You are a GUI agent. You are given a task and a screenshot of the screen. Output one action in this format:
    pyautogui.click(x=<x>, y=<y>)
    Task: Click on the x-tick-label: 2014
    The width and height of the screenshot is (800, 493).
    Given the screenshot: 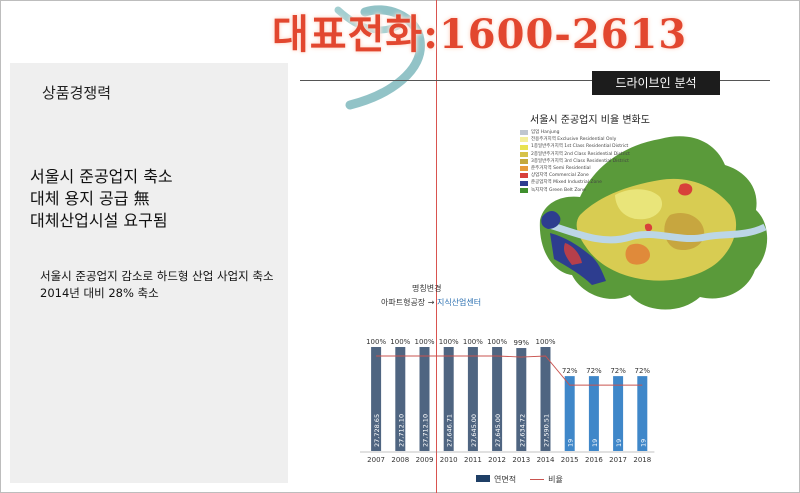 What is the action you would take?
    pyautogui.click(x=546, y=460)
    